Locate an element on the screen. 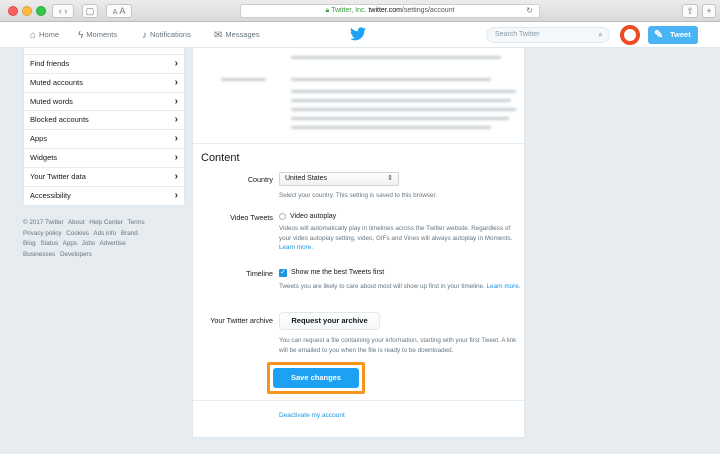 This screenshot has width=720, height=454. sidebar-item-label: Your Twitter data is located at coordinates (58, 176).